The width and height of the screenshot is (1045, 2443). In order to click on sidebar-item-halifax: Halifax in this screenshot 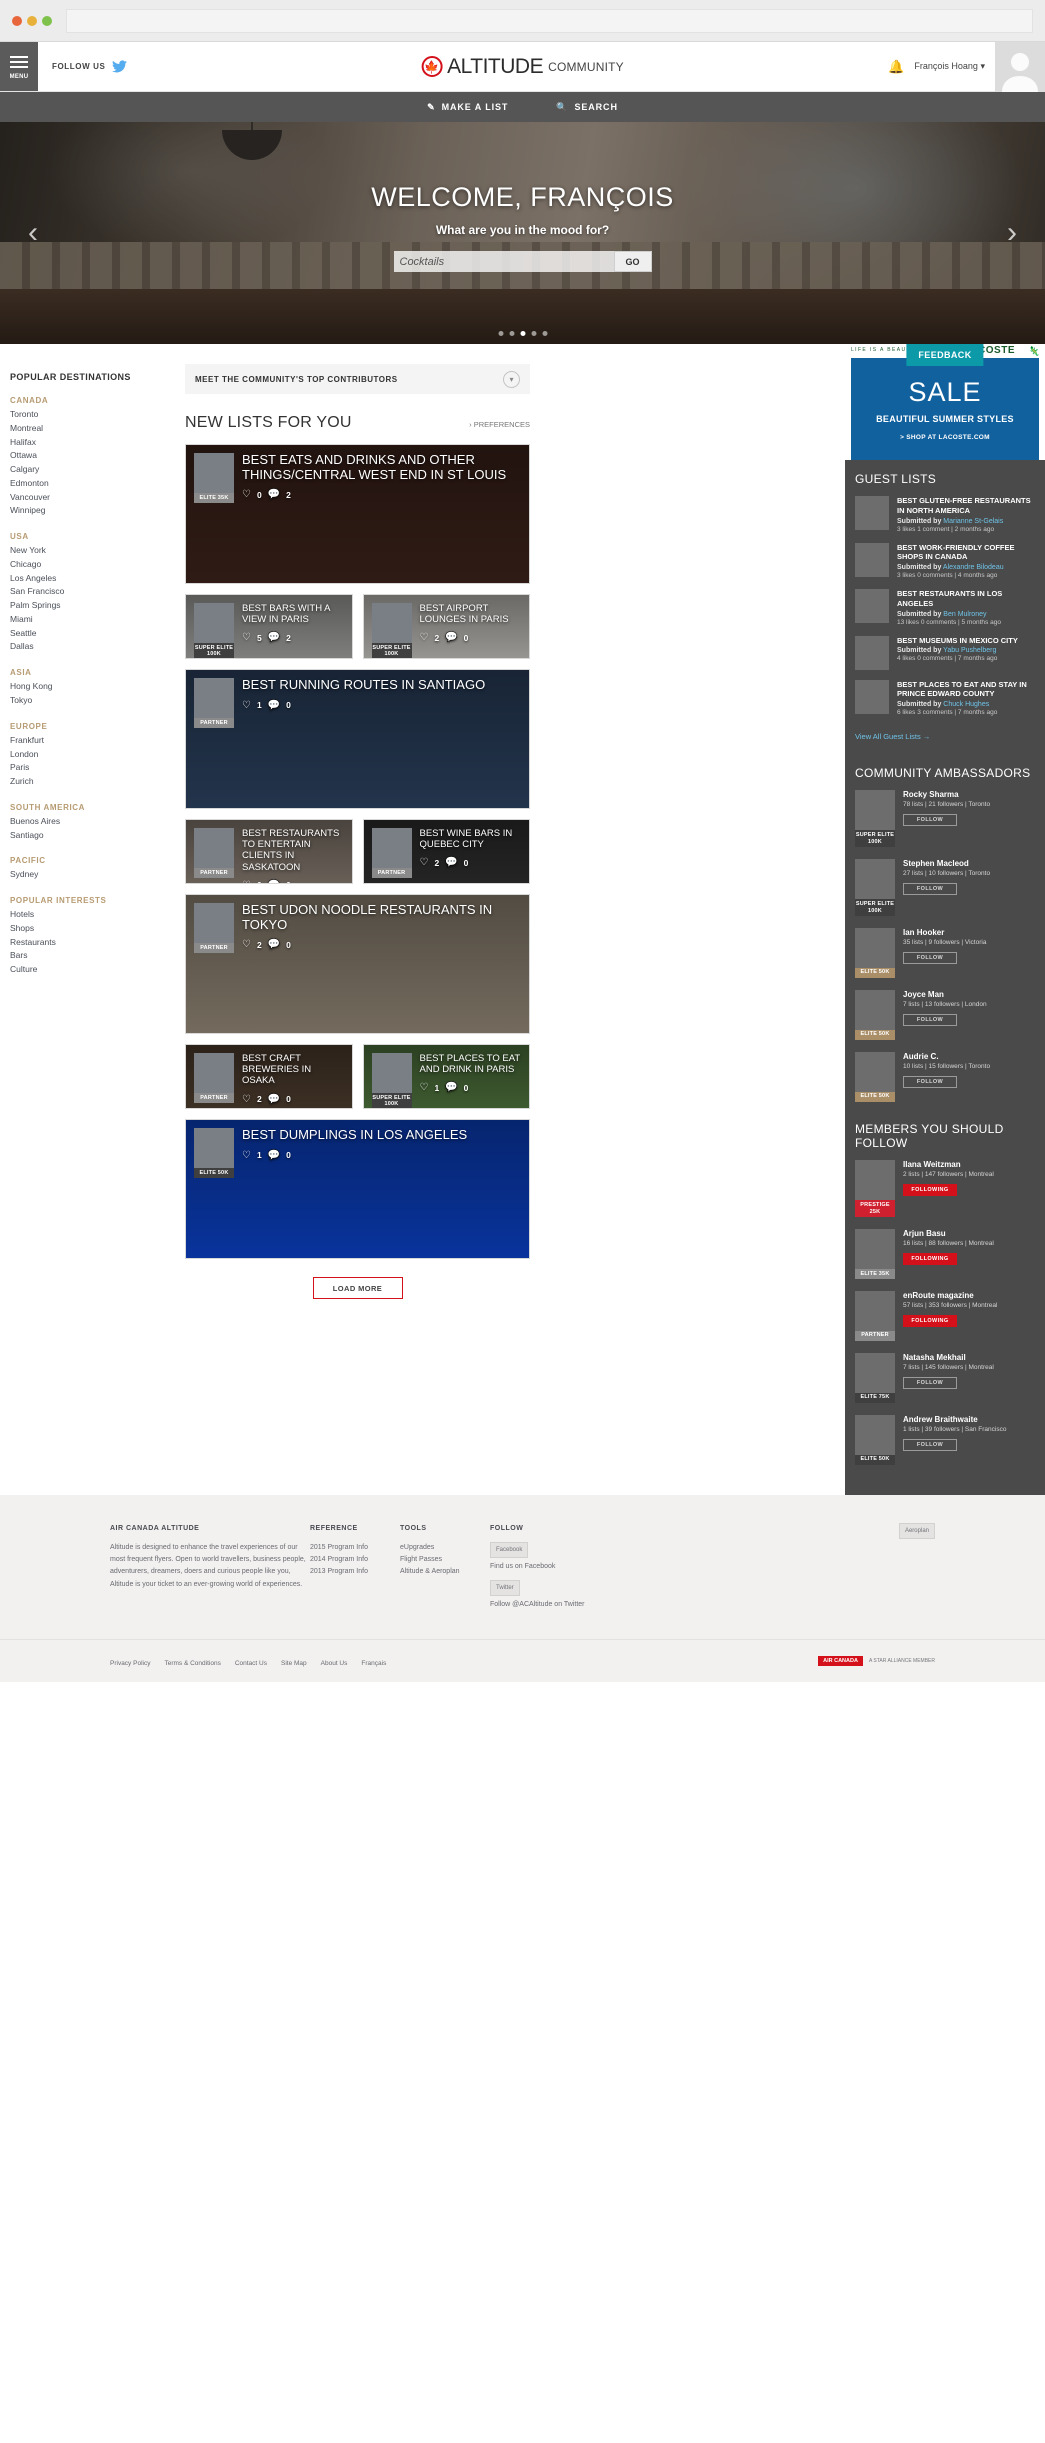, I will do `click(97, 443)`.